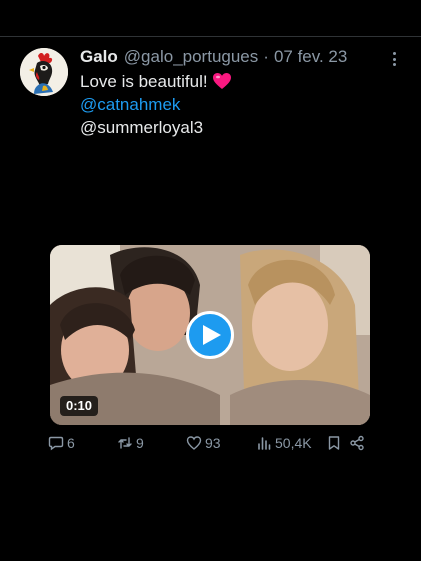 The width and height of the screenshot is (421, 561). I want to click on like-heart-icon, so click(194, 443).